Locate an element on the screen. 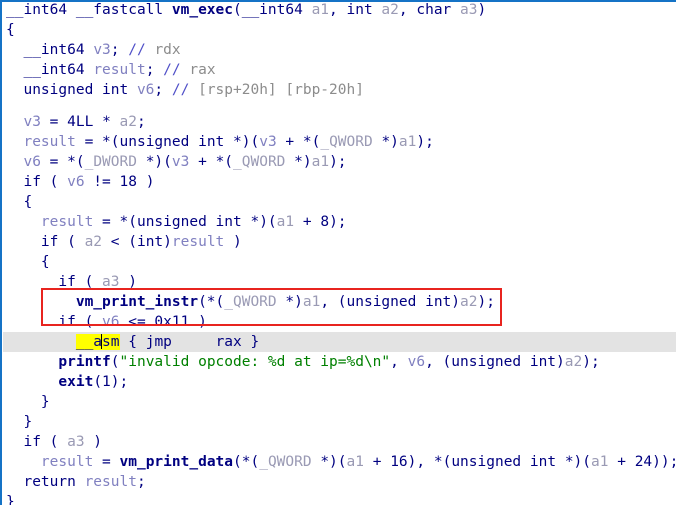  code-line: __int64 result; // rax is located at coordinates (111, 70).